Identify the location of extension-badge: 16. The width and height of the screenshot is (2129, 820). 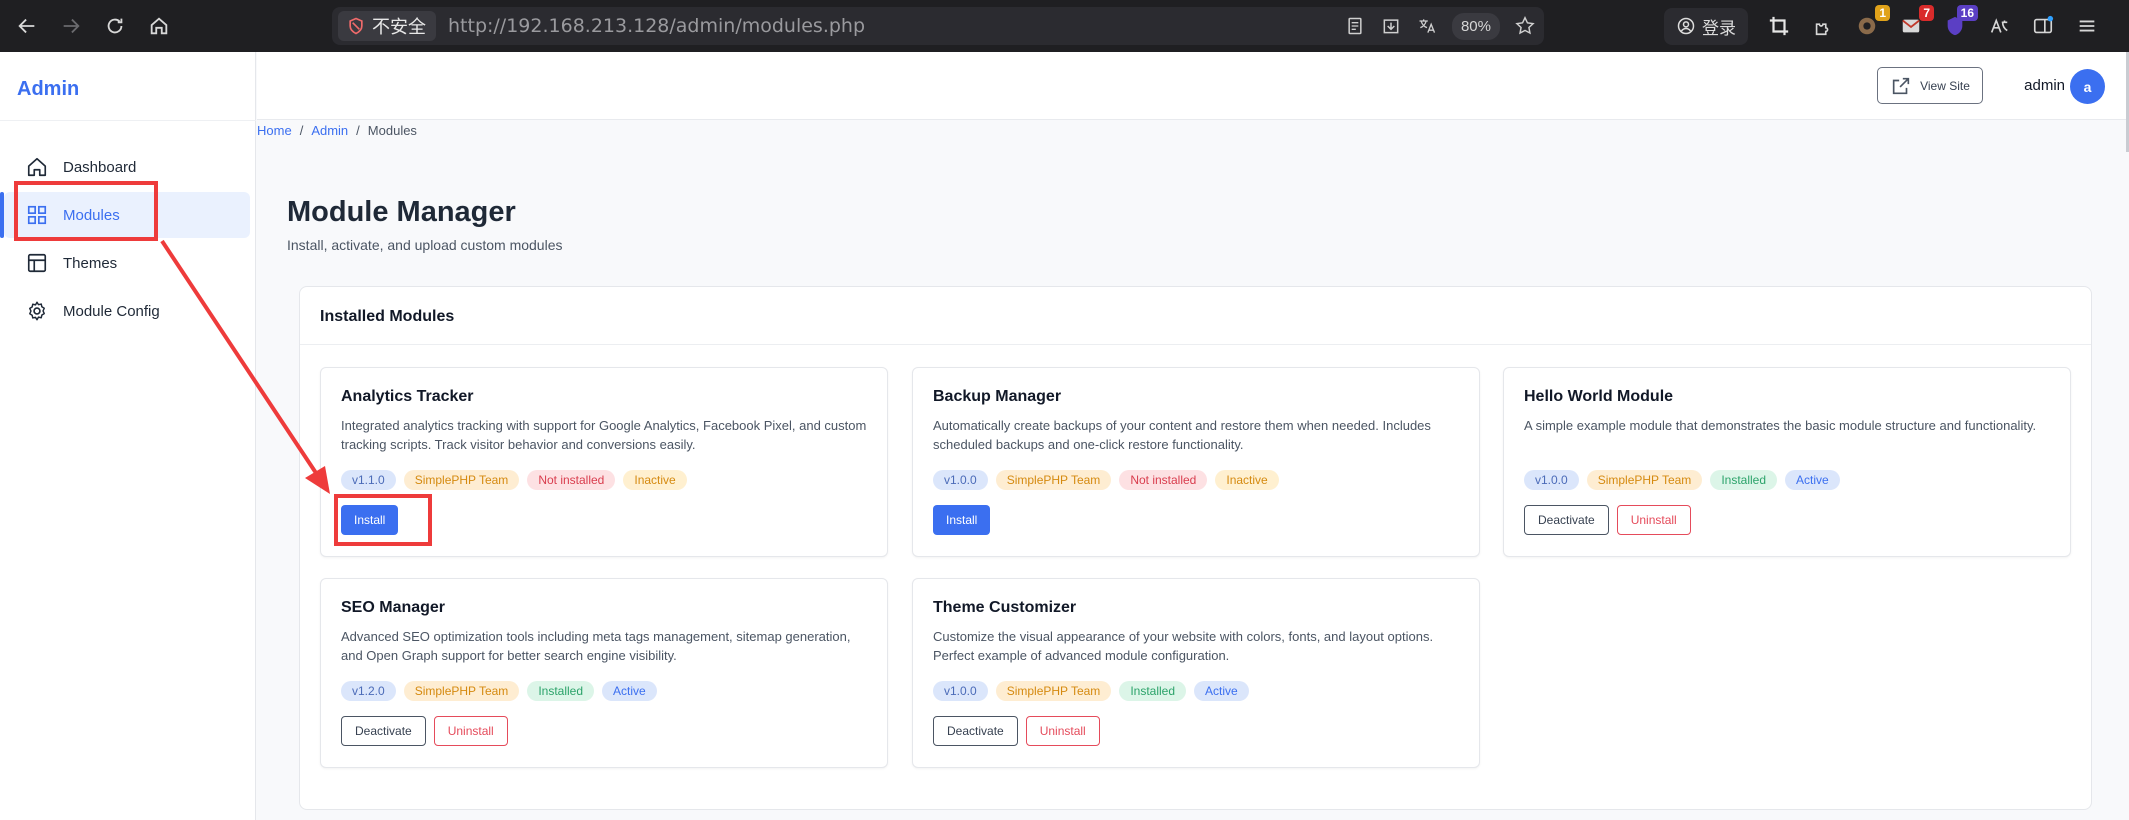
(1967, 13).